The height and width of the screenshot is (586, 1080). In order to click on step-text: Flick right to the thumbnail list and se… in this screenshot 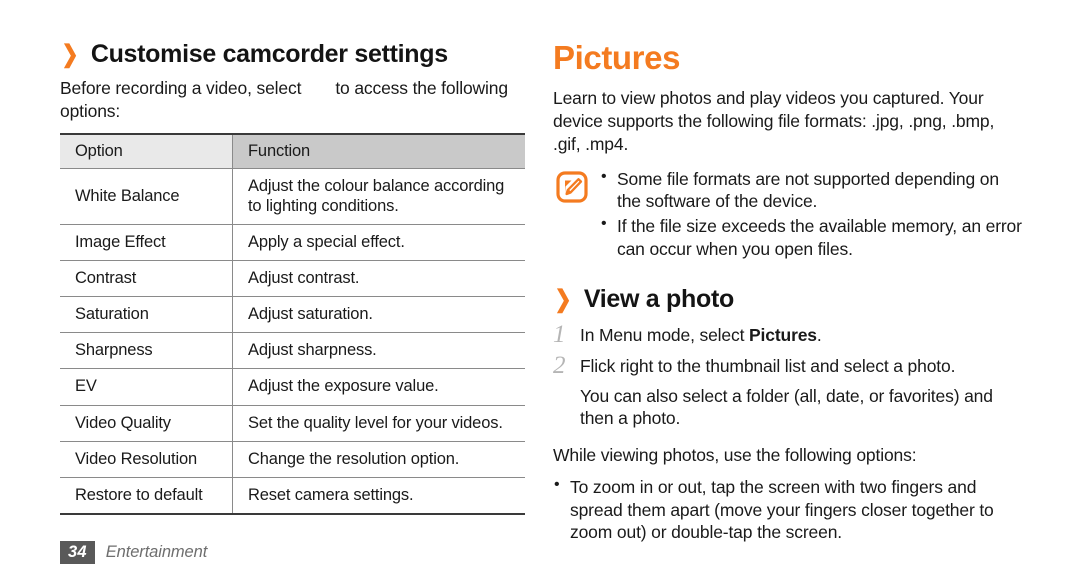, I will do `click(768, 366)`.